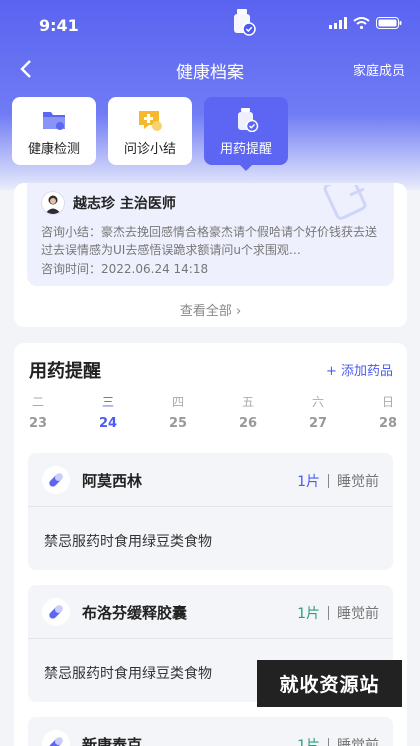 The width and height of the screenshot is (420, 746). I want to click on navbar: 健康档案 家庭成员, so click(210, 69).